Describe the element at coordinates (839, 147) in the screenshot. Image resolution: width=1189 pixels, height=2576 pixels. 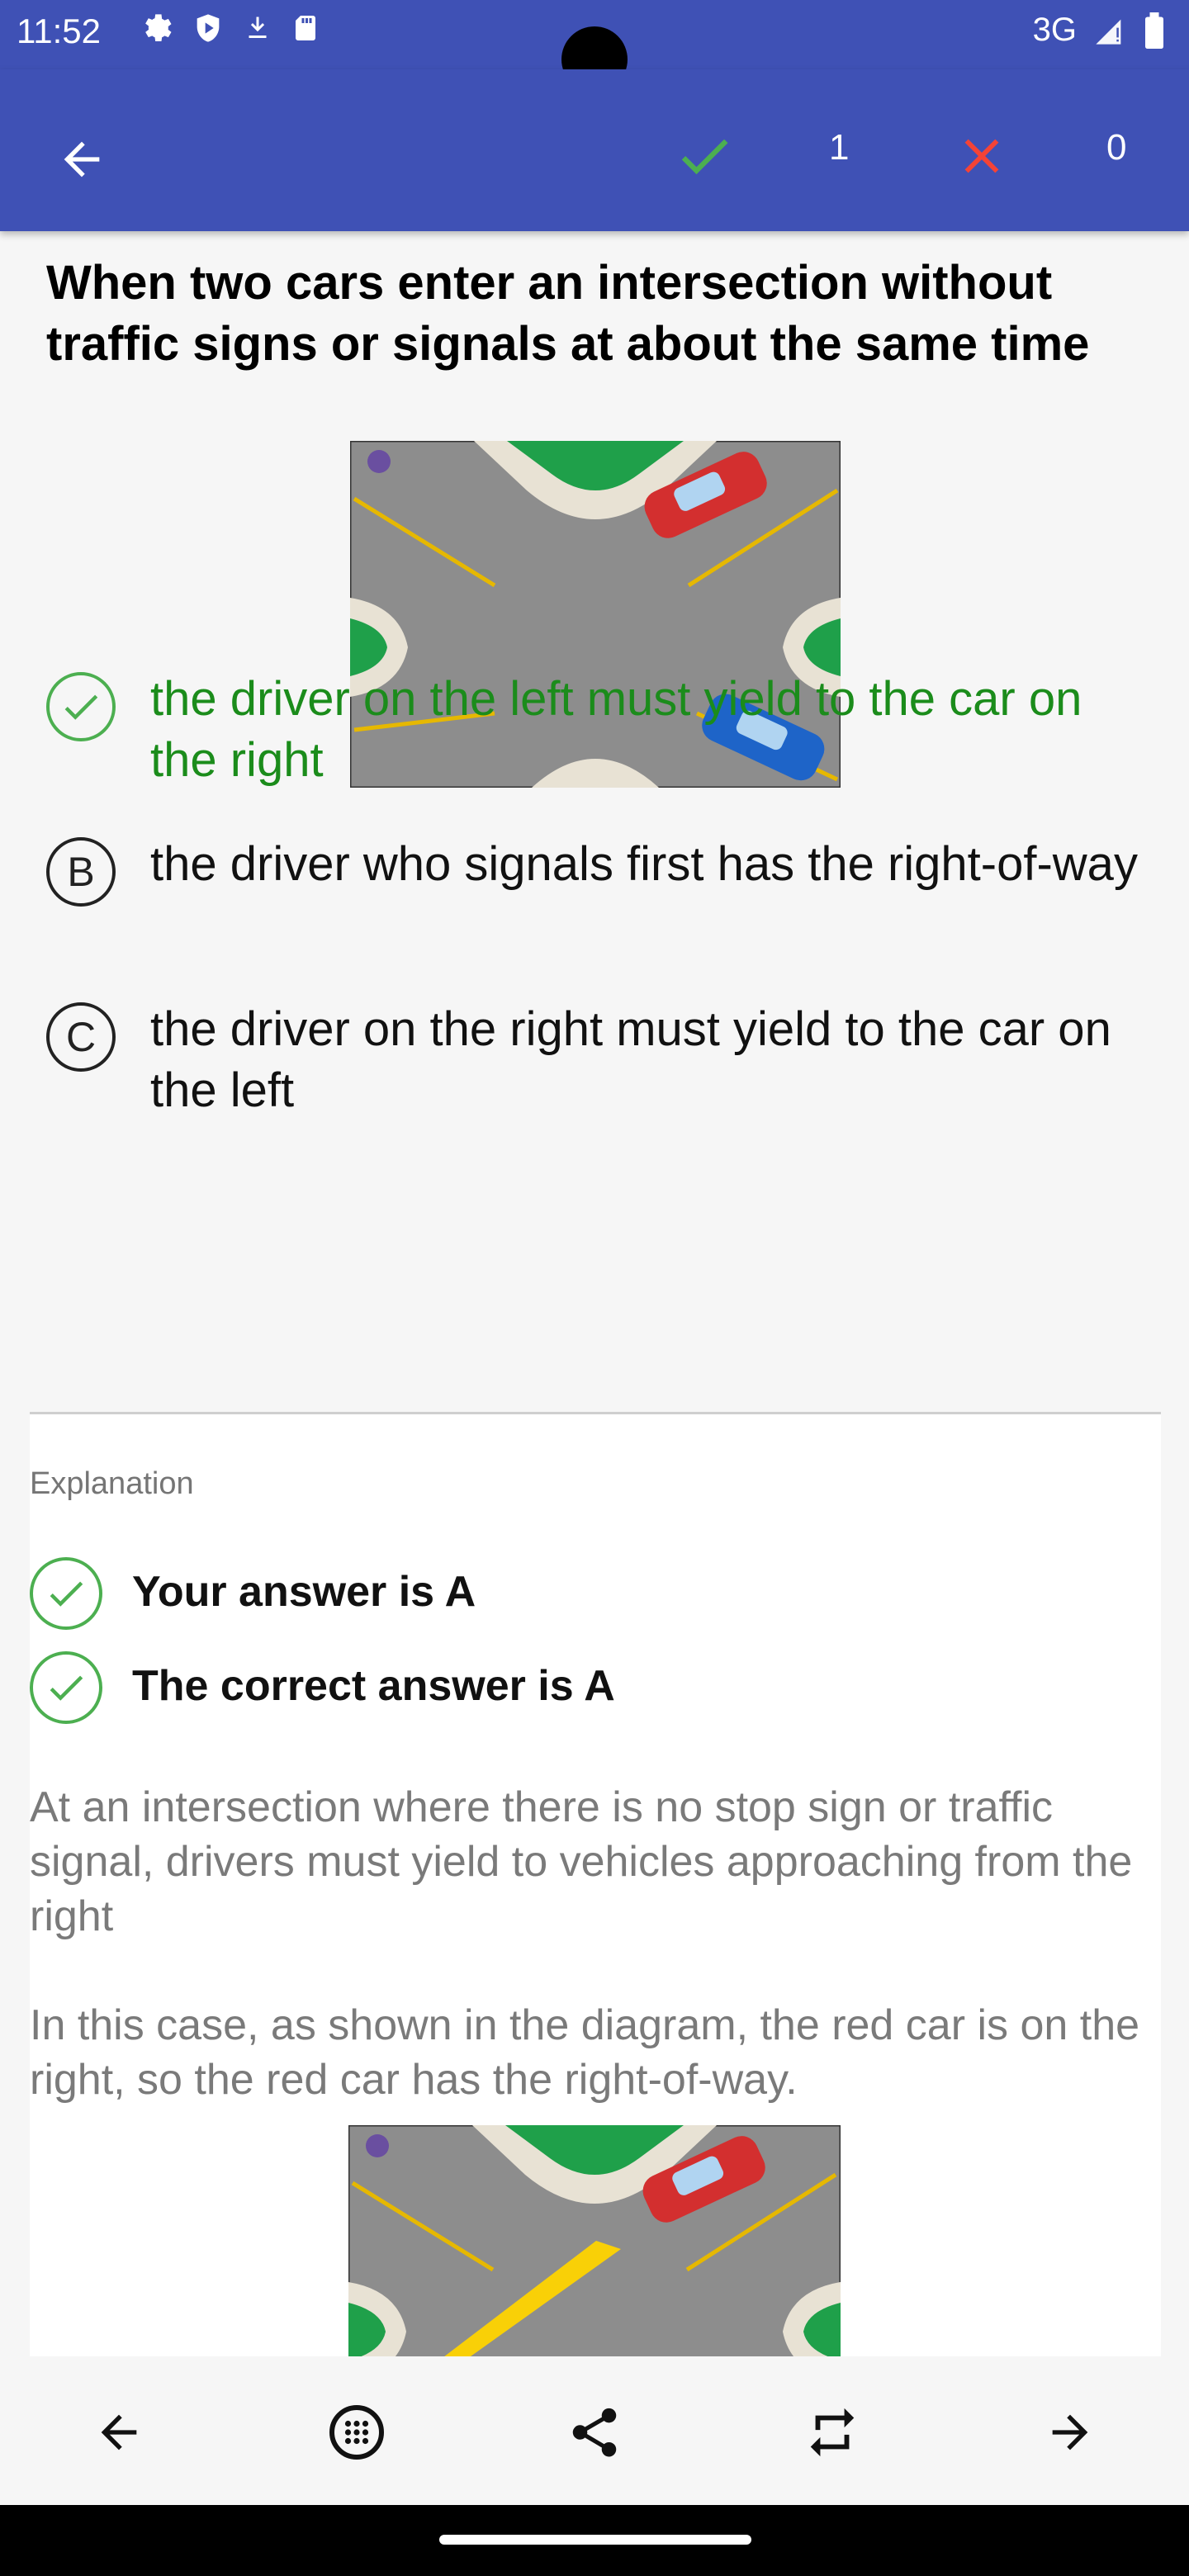
I see `correct-count: 1` at that location.